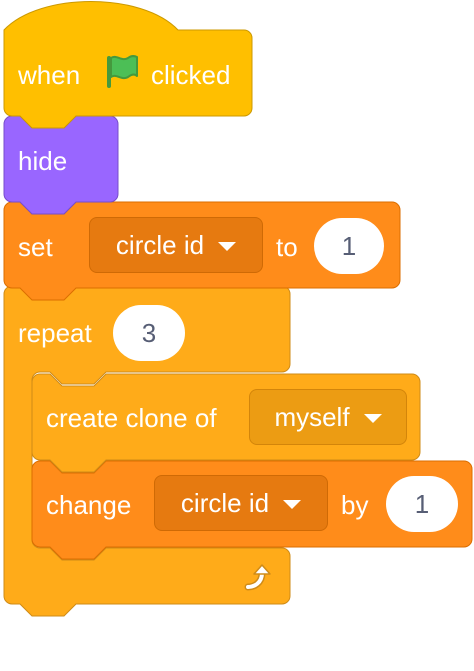 The height and width of the screenshot is (671, 474). Describe the element at coordinates (89, 505) in the screenshot. I see `change-label: change` at that location.